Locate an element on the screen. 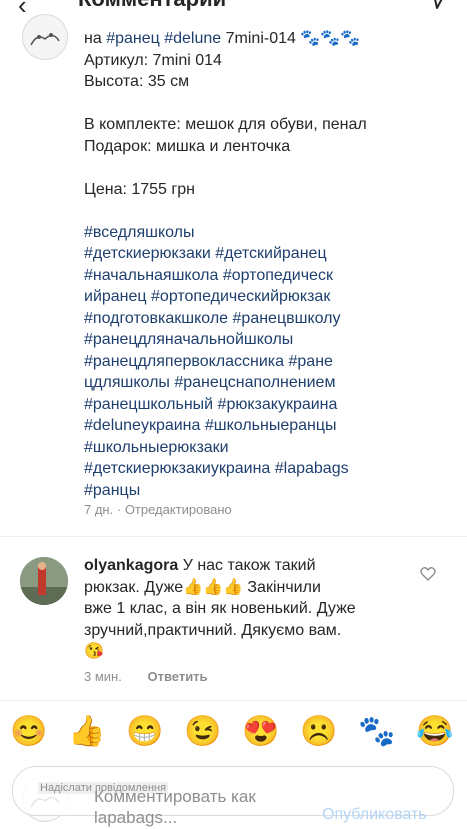 The height and width of the screenshot is (829, 467). hashtag-line: #детскиерюкзаки #детскийранец is located at coordinates (269, 254).